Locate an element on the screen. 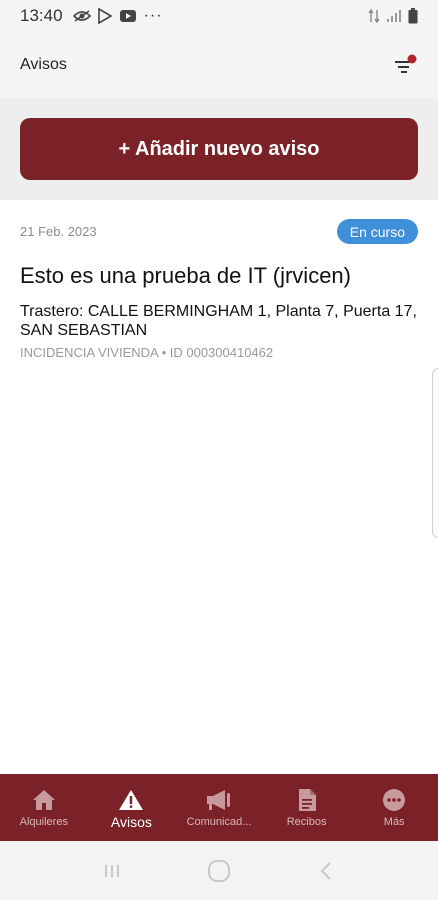 Image resolution: width=438 pixels, height=900 pixels. home-circle-icon is located at coordinates (219, 871).